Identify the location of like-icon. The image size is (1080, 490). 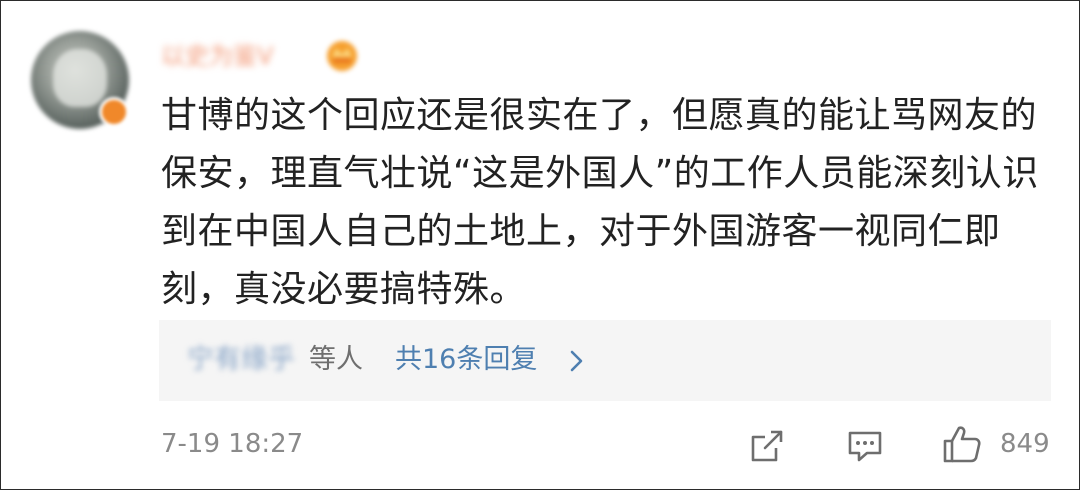
(962, 444).